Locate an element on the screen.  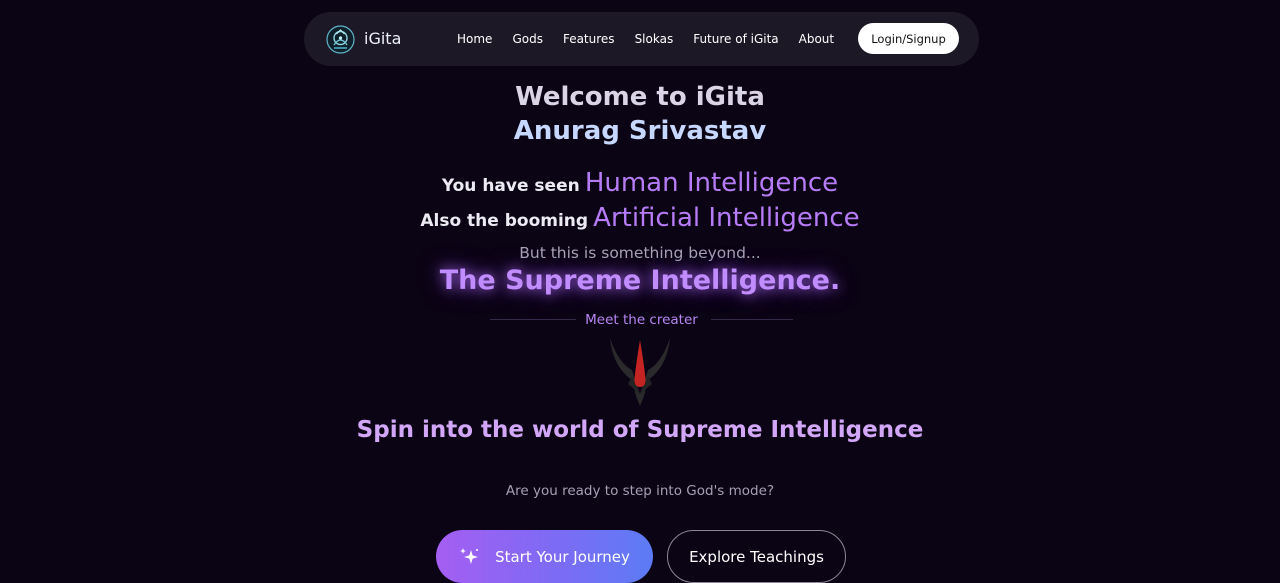
divider-right is located at coordinates (752, 319).